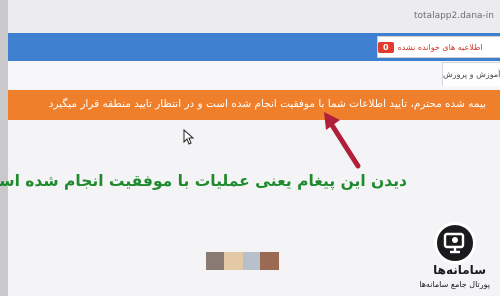  Describe the element at coordinates (459, 270) in the screenshot. I see `logo-title: سامانه‌ها` at that location.